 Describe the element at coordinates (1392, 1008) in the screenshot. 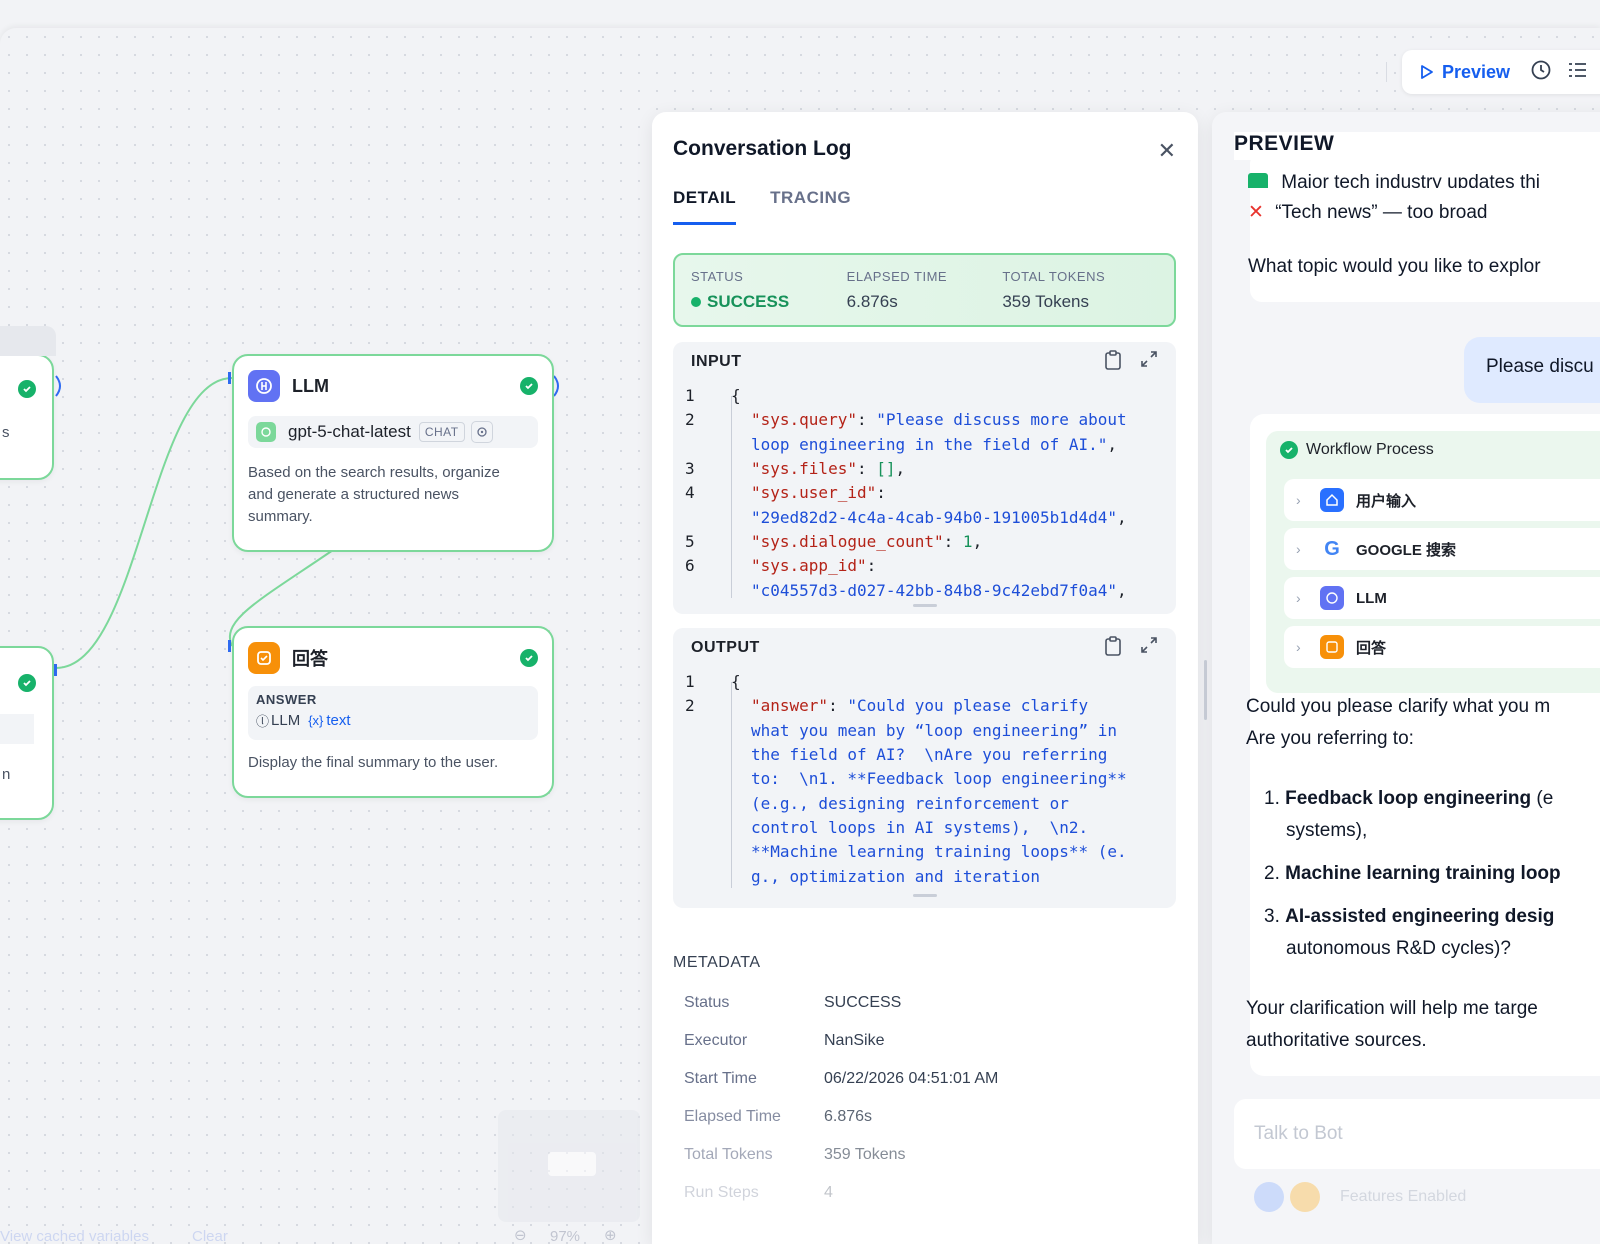

I see `answer-text: Your clarification will help me targe` at that location.